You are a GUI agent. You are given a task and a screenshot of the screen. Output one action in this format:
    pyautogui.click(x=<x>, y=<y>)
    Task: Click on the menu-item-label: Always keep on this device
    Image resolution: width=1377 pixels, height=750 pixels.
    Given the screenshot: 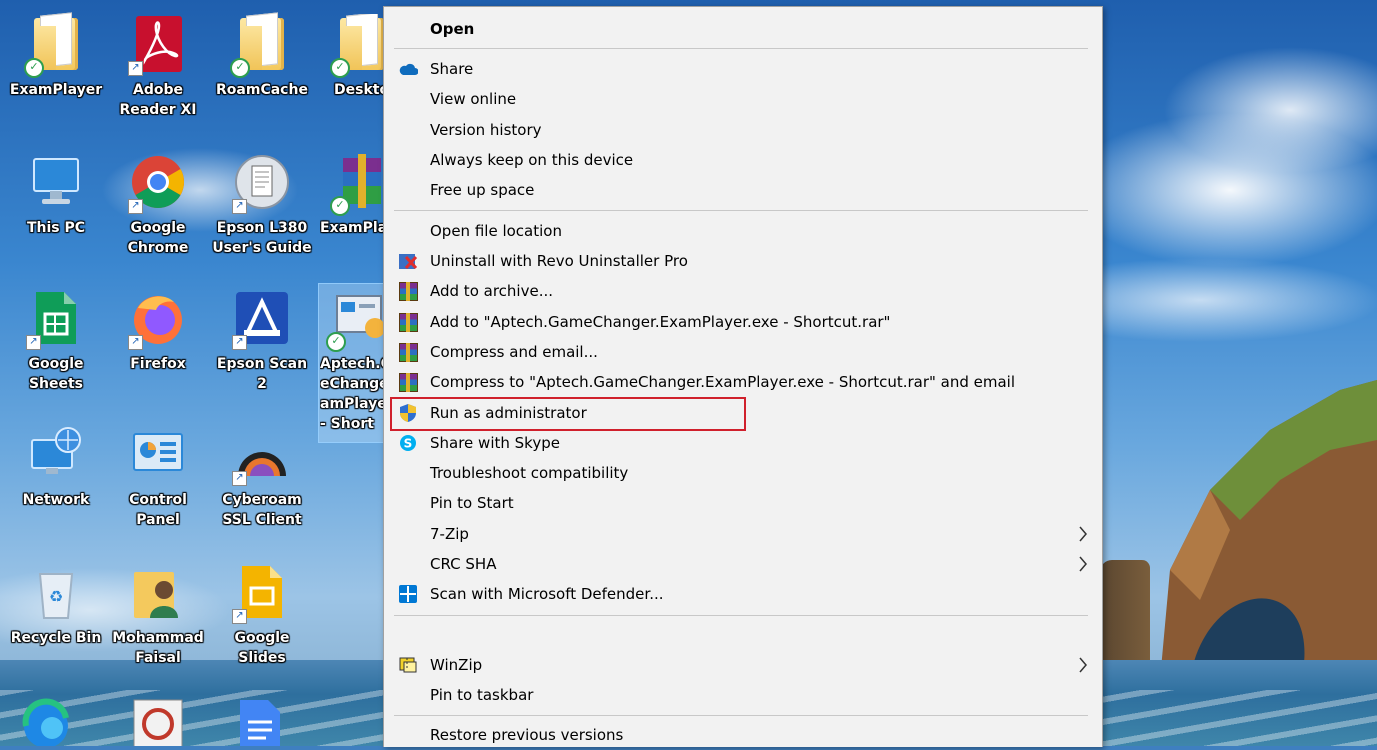 What is the action you would take?
    pyautogui.click(x=532, y=160)
    